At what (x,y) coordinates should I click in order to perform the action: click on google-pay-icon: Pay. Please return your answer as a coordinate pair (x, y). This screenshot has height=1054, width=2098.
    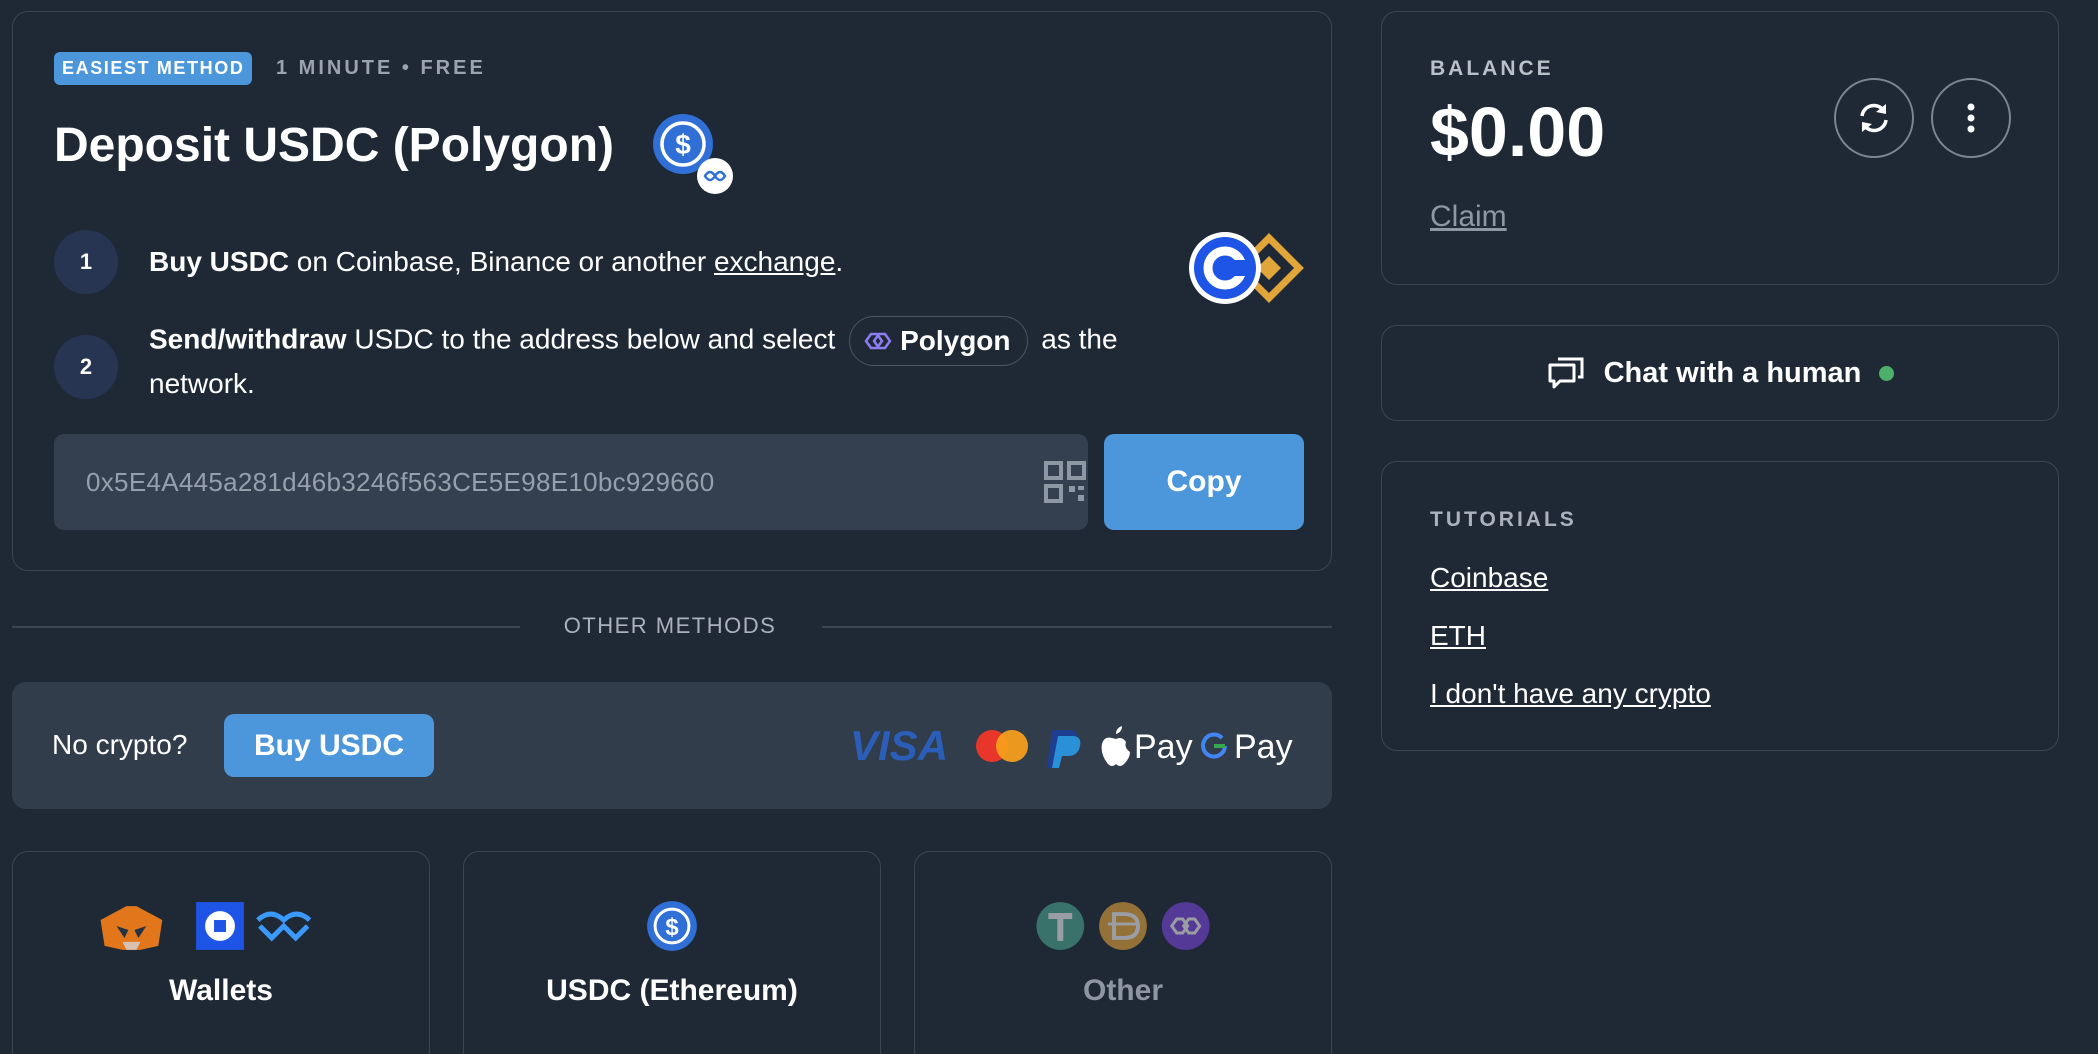
    Looking at the image, I should click on (1247, 747).